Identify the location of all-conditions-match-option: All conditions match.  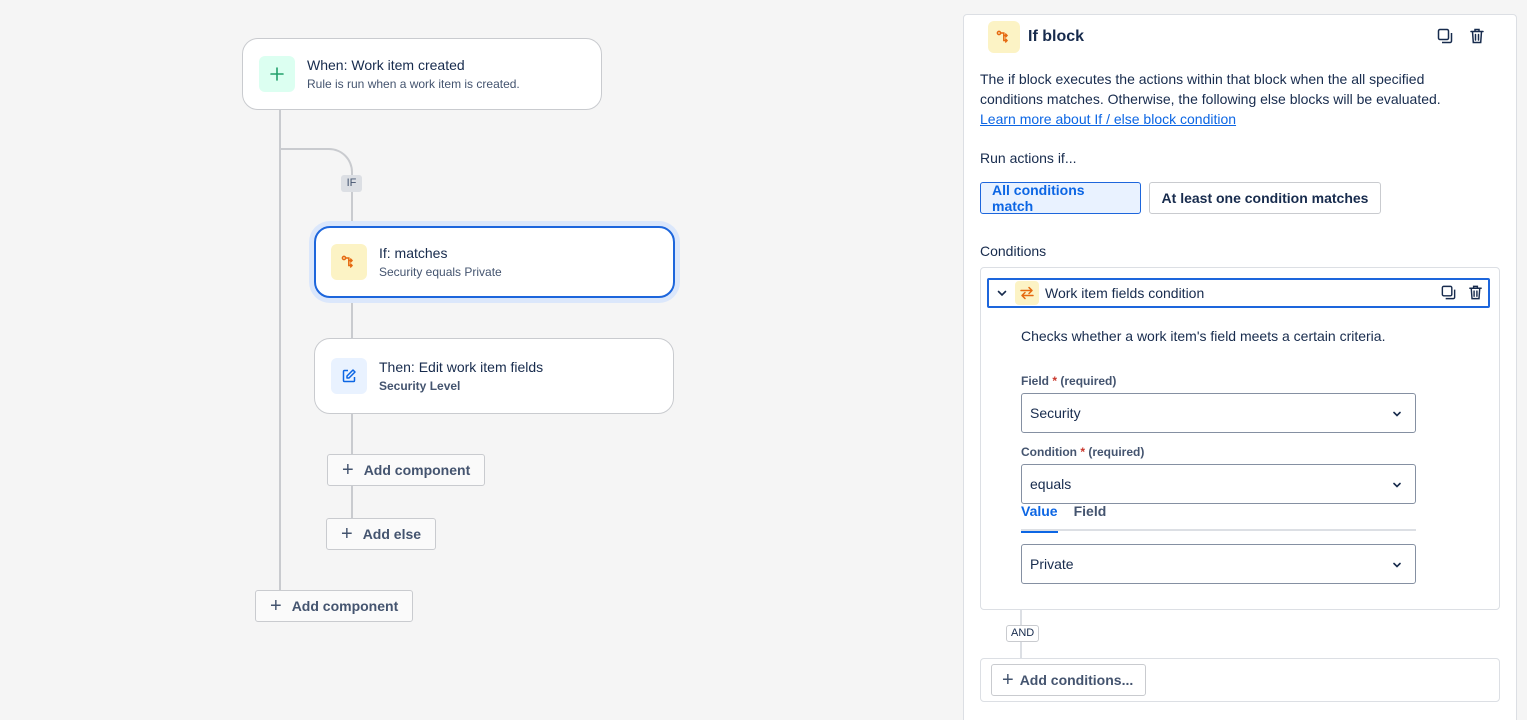
(1060, 198).